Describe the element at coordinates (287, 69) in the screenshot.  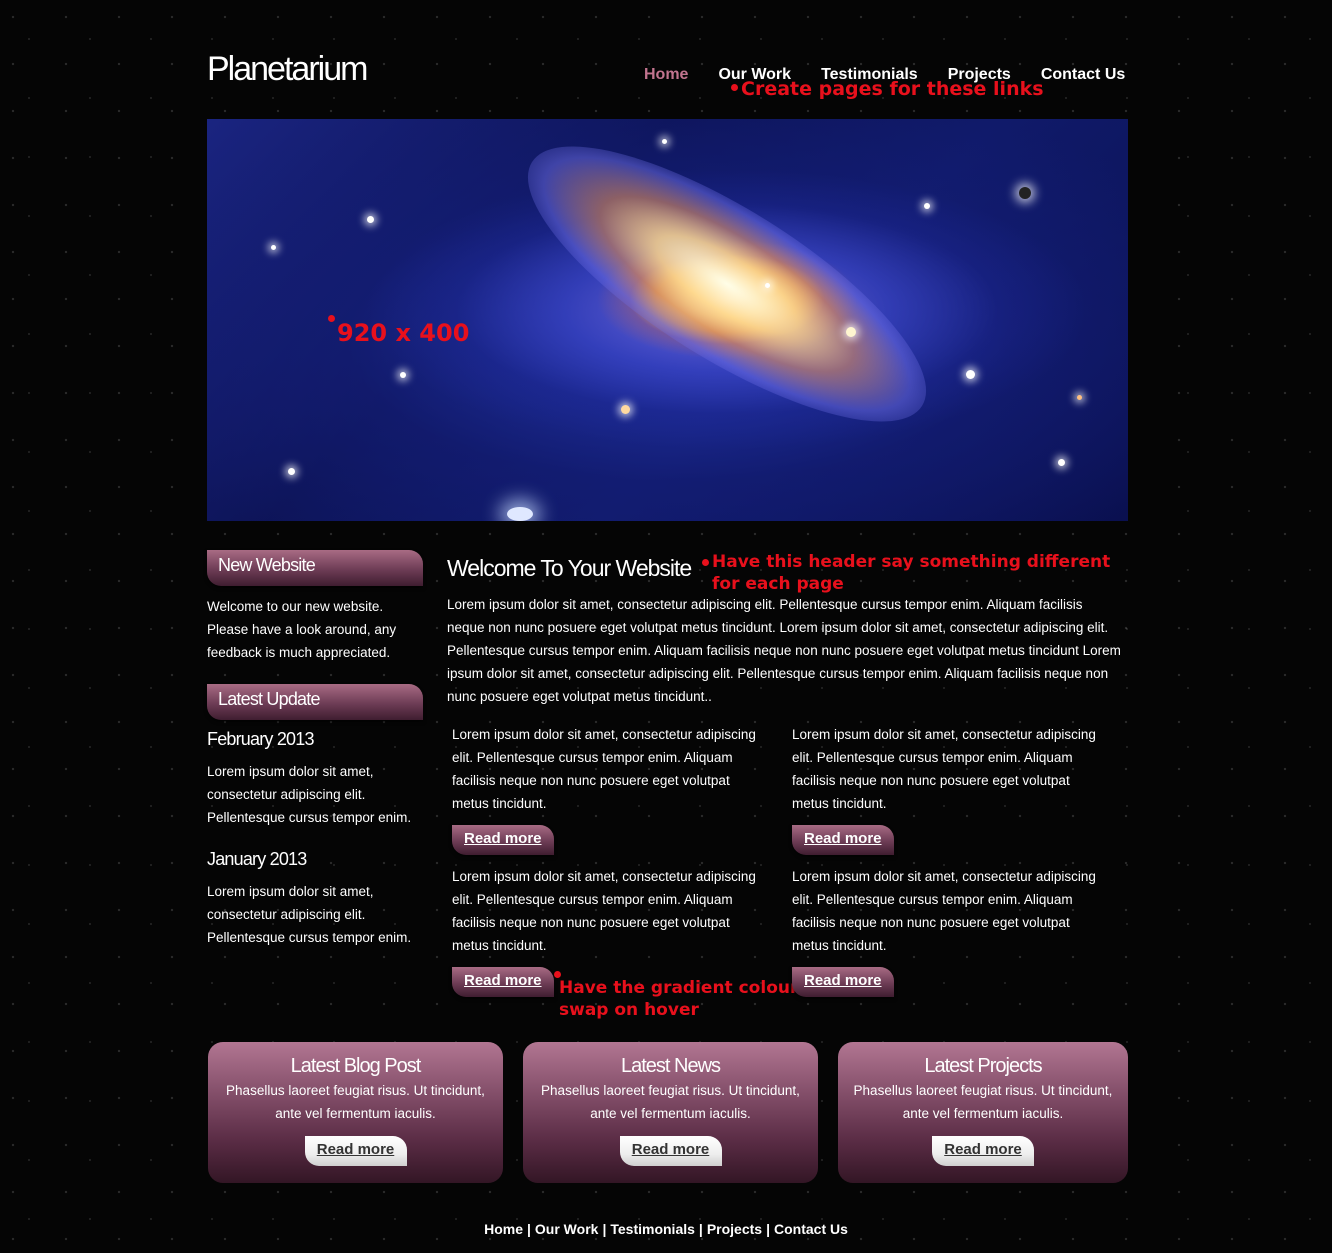
I see `site-logo: Planetarium` at that location.